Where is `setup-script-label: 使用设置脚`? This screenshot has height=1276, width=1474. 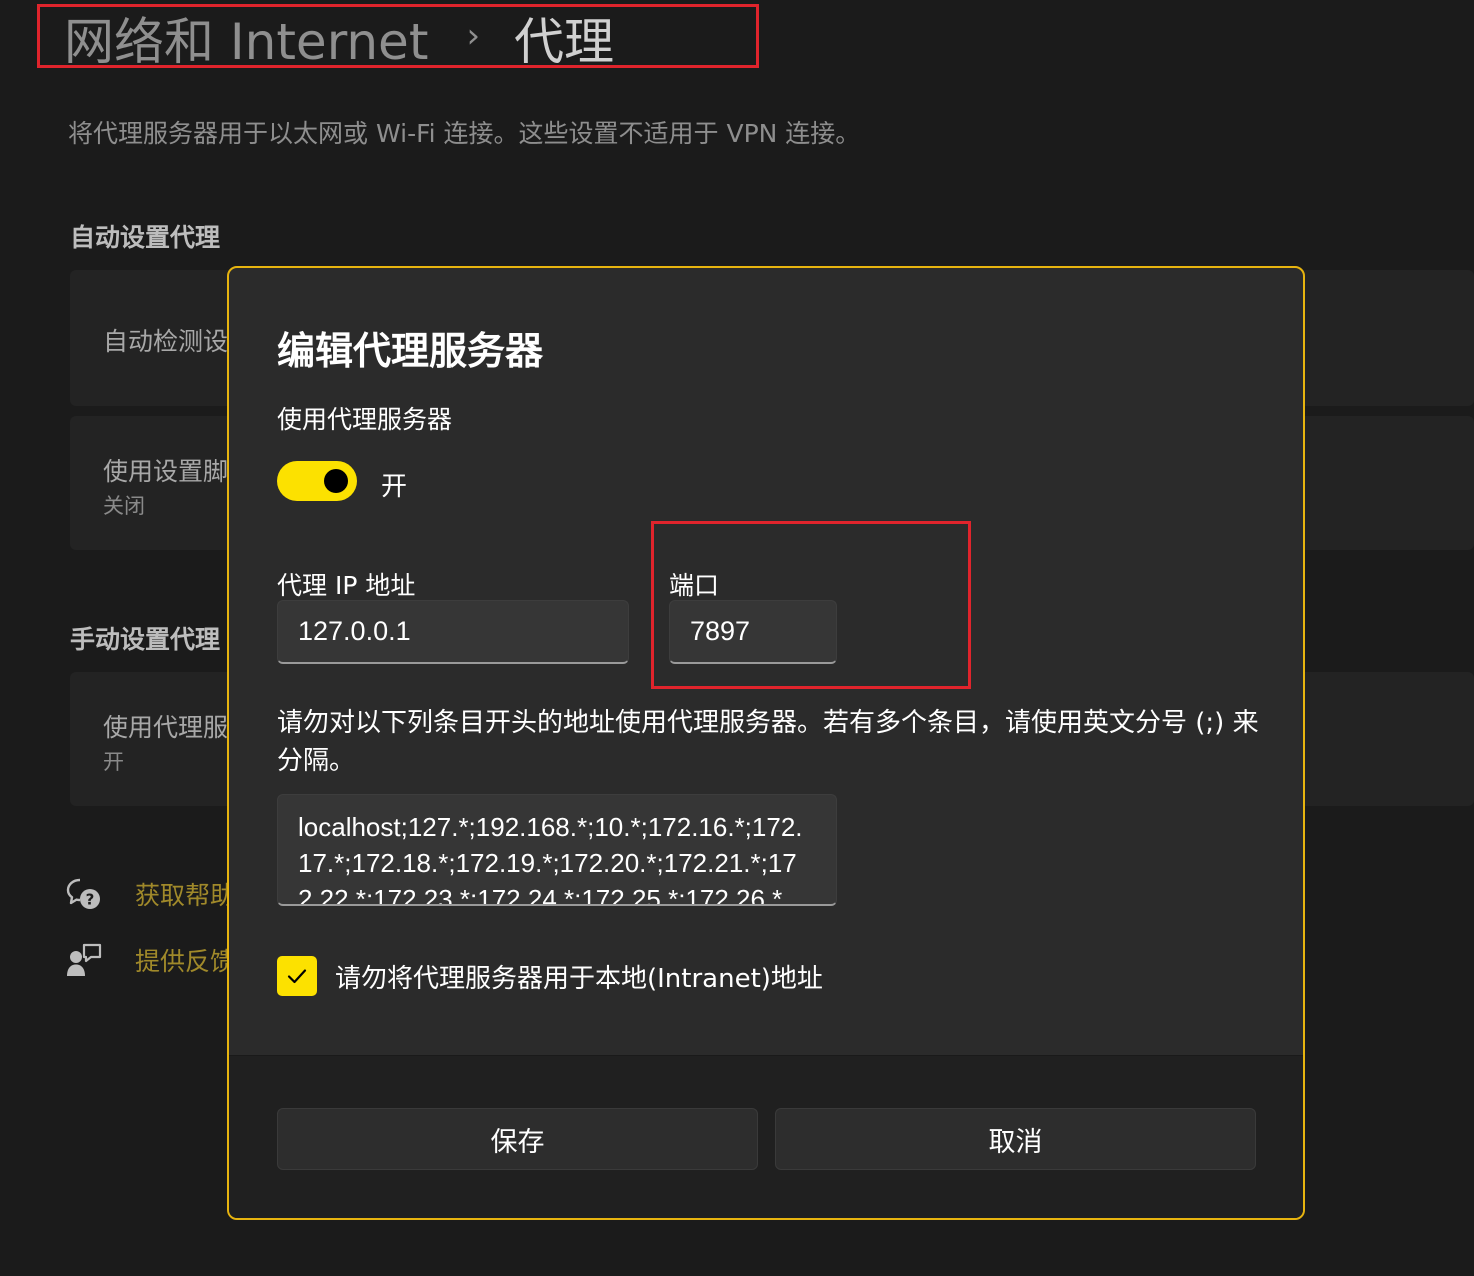
setup-script-label: 使用设置脚 is located at coordinates (166, 471).